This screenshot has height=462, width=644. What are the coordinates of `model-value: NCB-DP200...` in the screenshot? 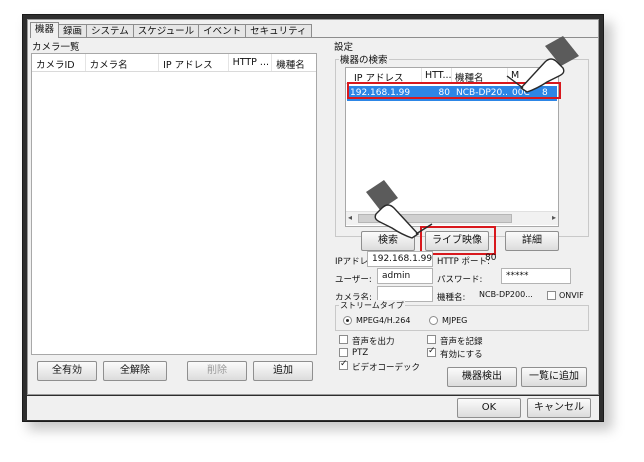 It's located at (506, 294).